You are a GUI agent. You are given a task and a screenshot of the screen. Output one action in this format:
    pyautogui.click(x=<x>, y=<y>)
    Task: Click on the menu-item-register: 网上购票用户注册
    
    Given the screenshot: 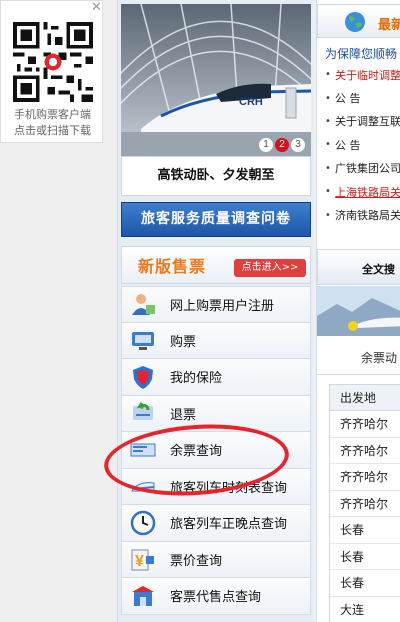 What is the action you would take?
    pyautogui.click(x=216, y=304)
    